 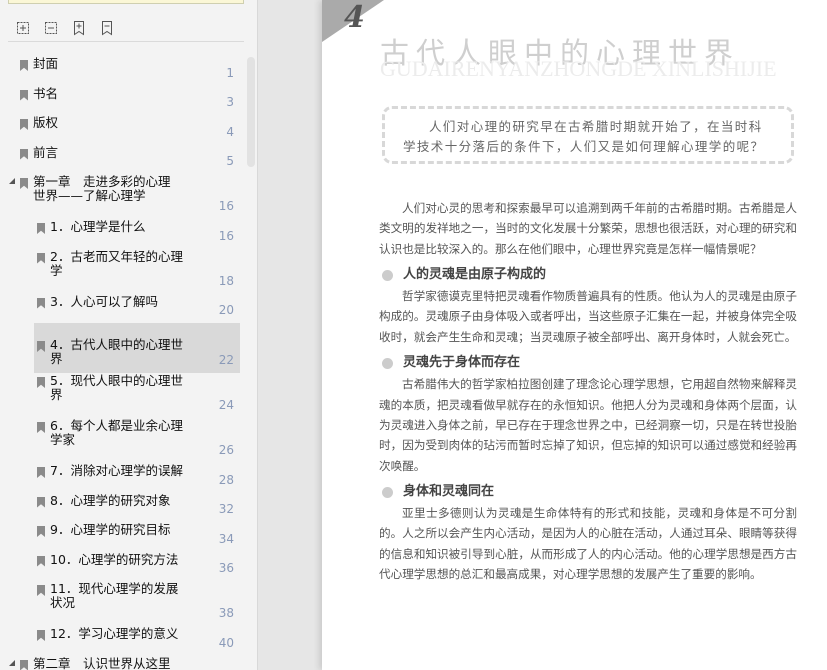 What do you see at coordinates (114, 633) in the screenshot?
I see `bookmark-label: 12．学习心理学的意义` at bounding box center [114, 633].